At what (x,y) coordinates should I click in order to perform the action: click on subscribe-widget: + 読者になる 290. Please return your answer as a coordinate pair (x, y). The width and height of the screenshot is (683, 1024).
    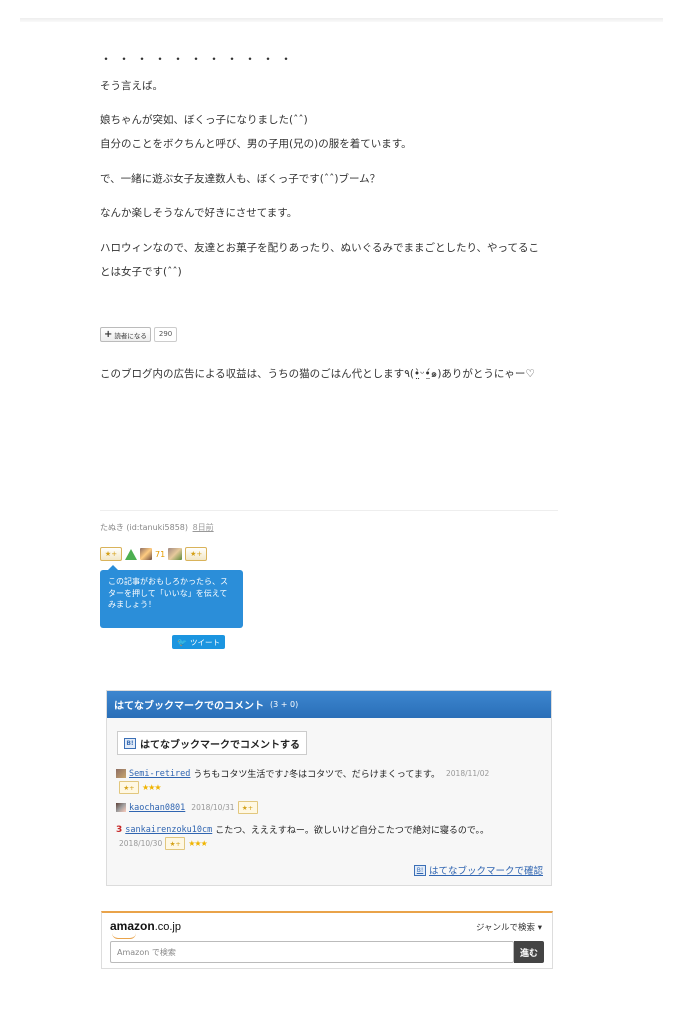
    Looking at the image, I should click on (139, 334).